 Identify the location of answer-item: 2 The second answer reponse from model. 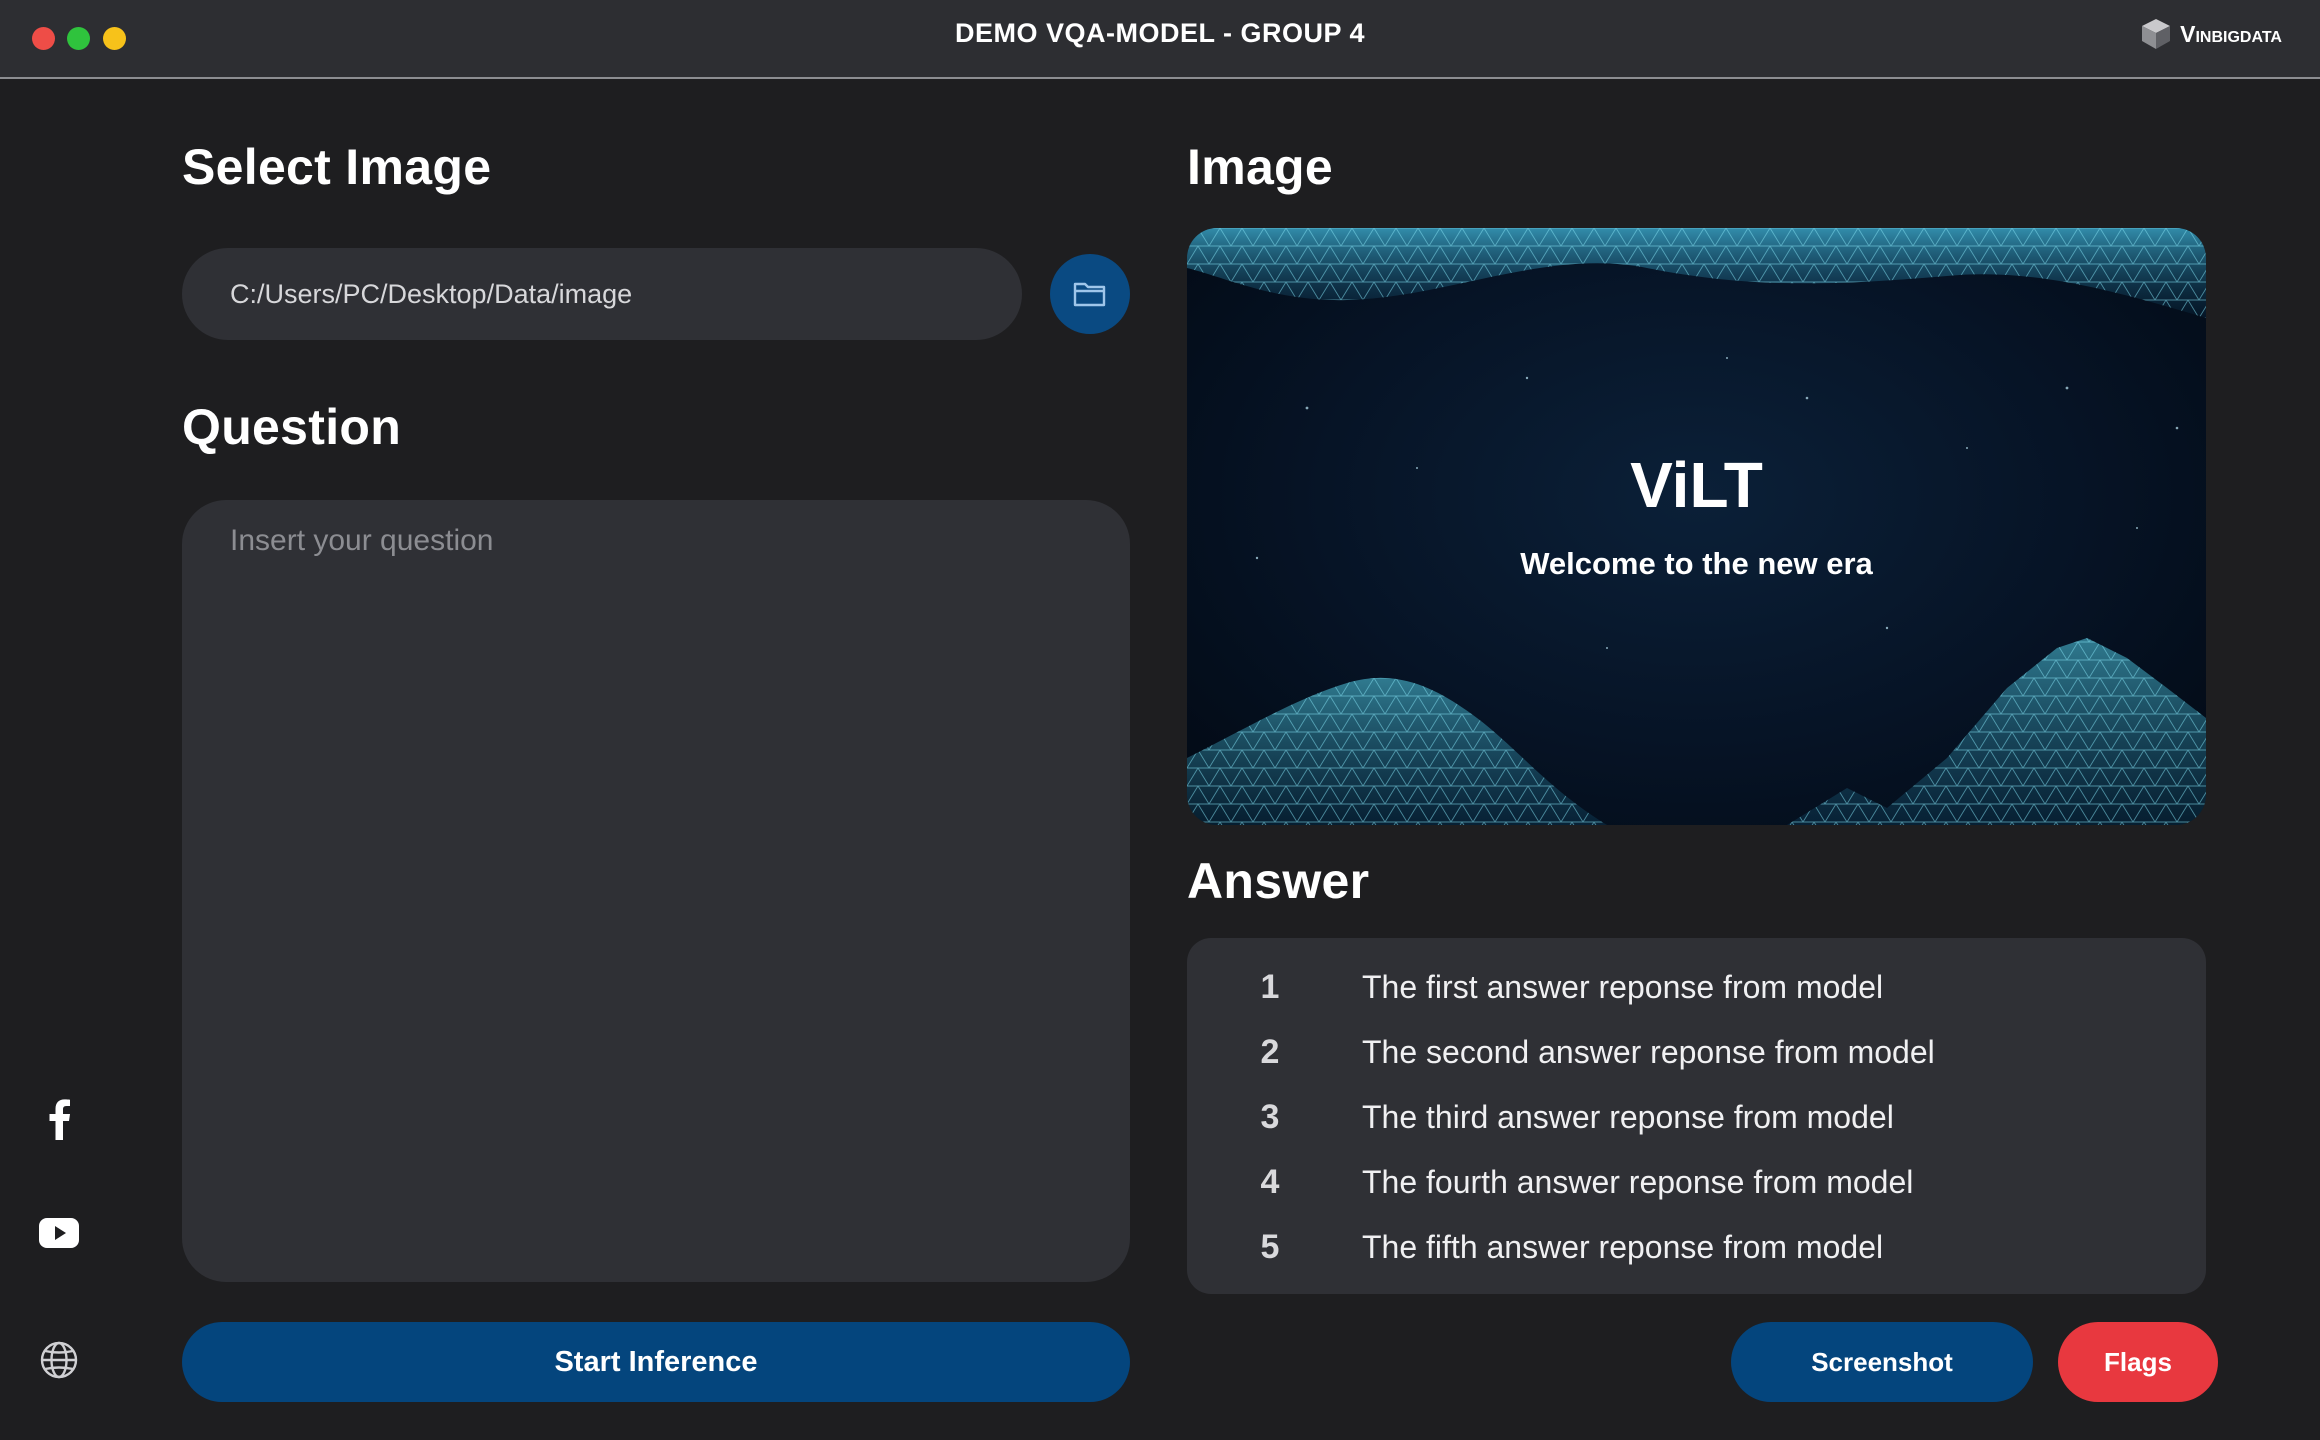
(1696, 1052).